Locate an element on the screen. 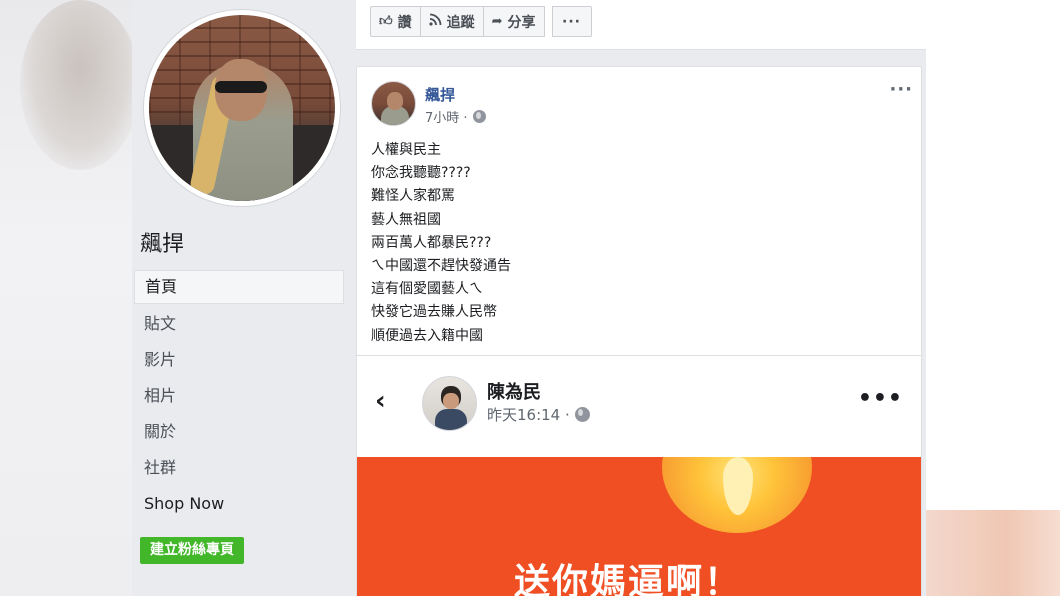 The width and height of the screenshot is (1060, 596). nav-item-photos: 相片 is located at coordinates (239, 396).